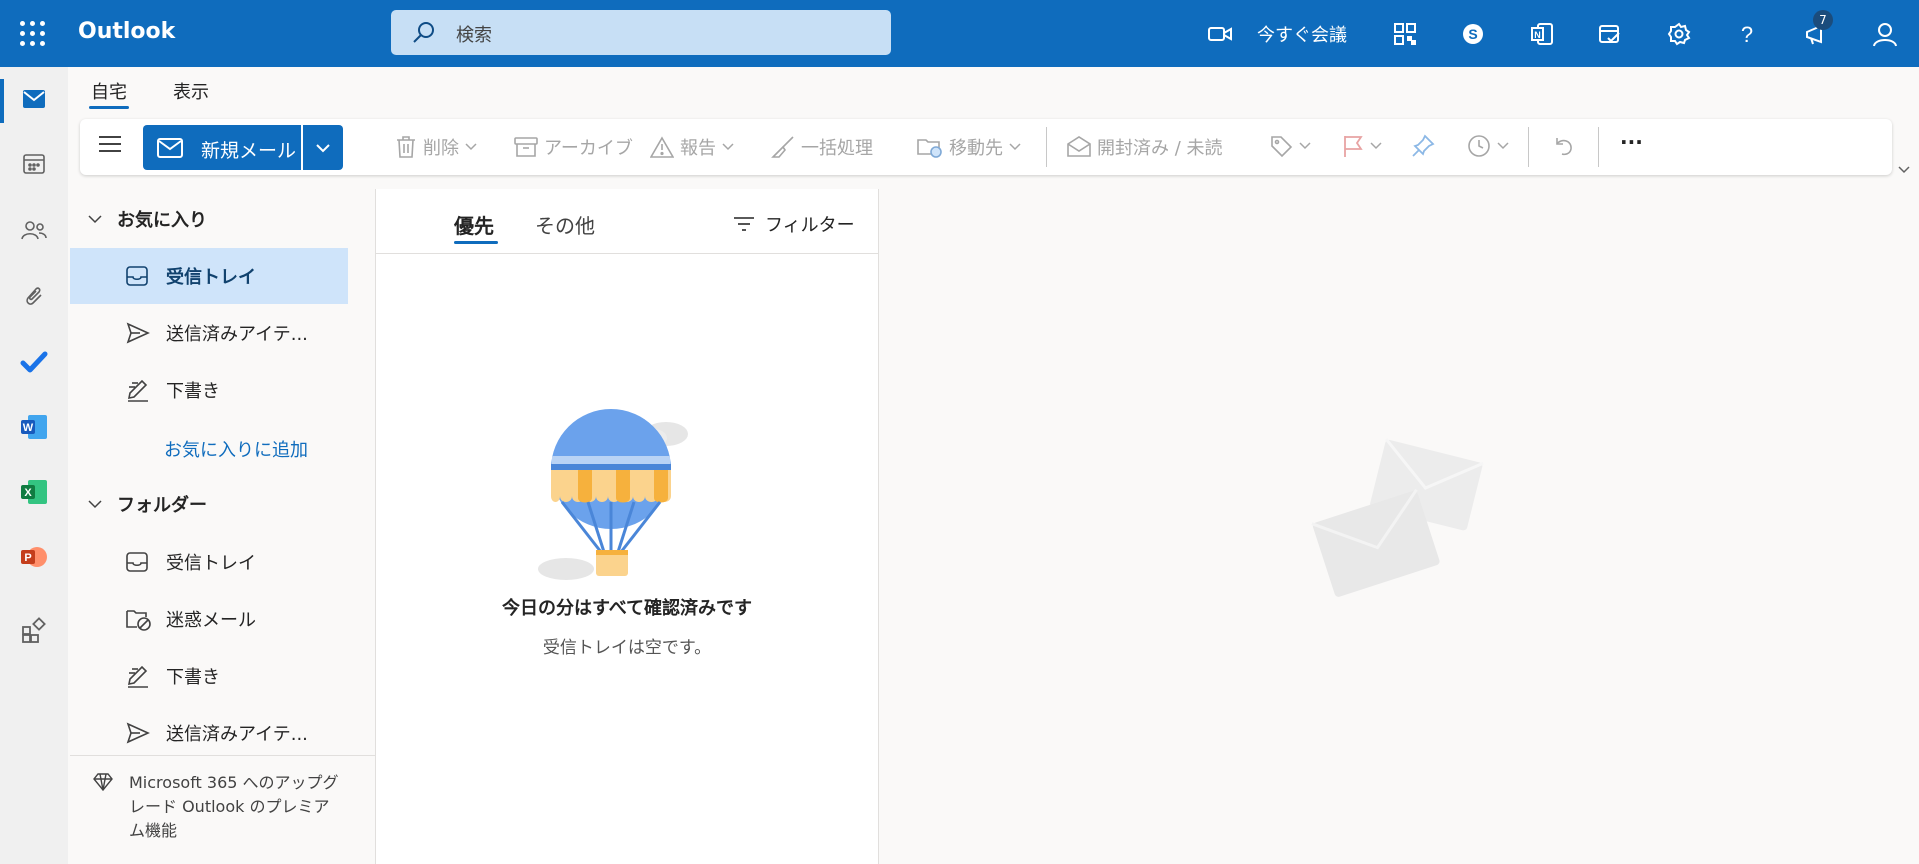 This screenshot has height=864, width=1919. Describe the element at coordinates (137, 276) in the screenshot. I see `inbox-icon` at that location.